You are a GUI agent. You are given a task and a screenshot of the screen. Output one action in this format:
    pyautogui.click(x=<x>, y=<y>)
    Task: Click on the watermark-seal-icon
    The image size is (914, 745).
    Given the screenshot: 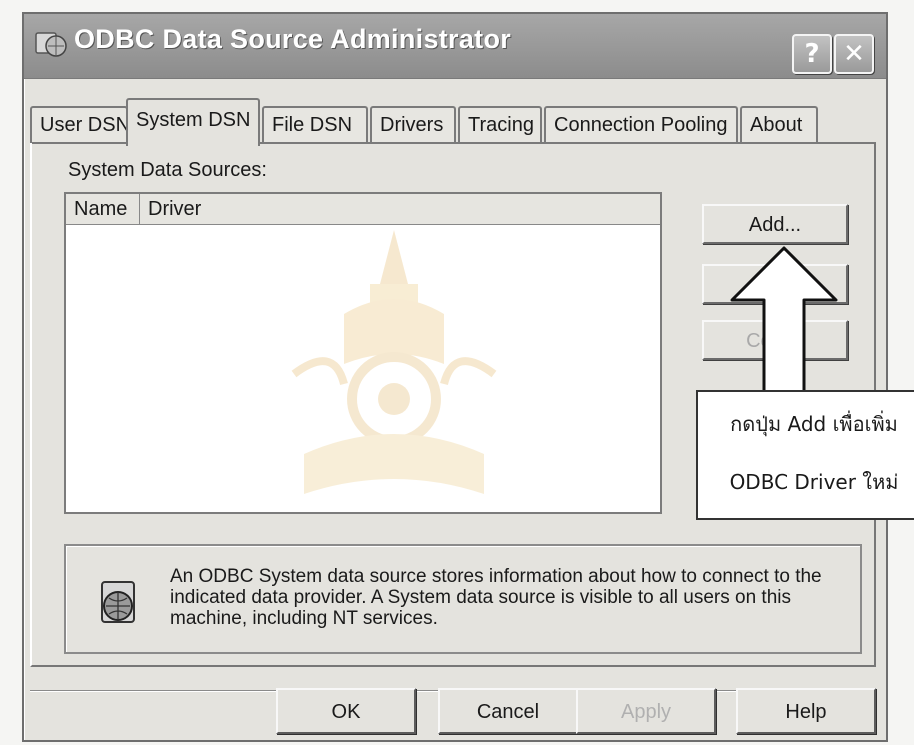 What is the action you would take?
    pyautogui.click(x=394, y=362)
    